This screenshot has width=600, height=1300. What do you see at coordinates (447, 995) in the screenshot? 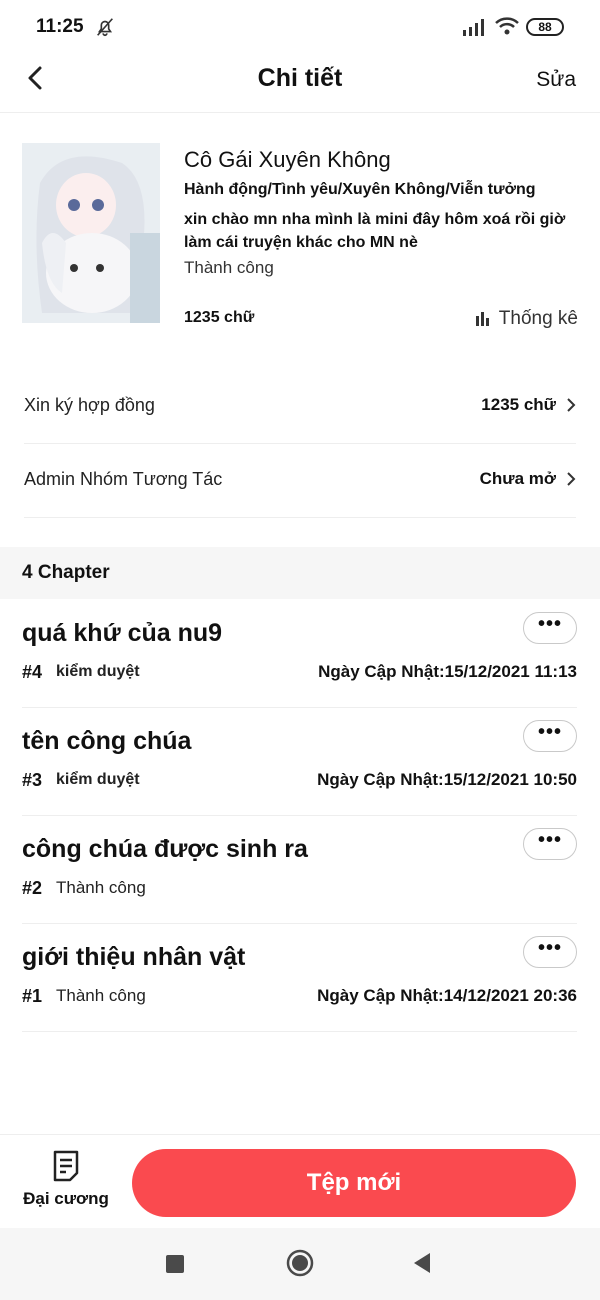
I see `chapter-updated-date: Ngày Cập Nhật:14/12/2021 20:36` at bounding box center [447, 995].